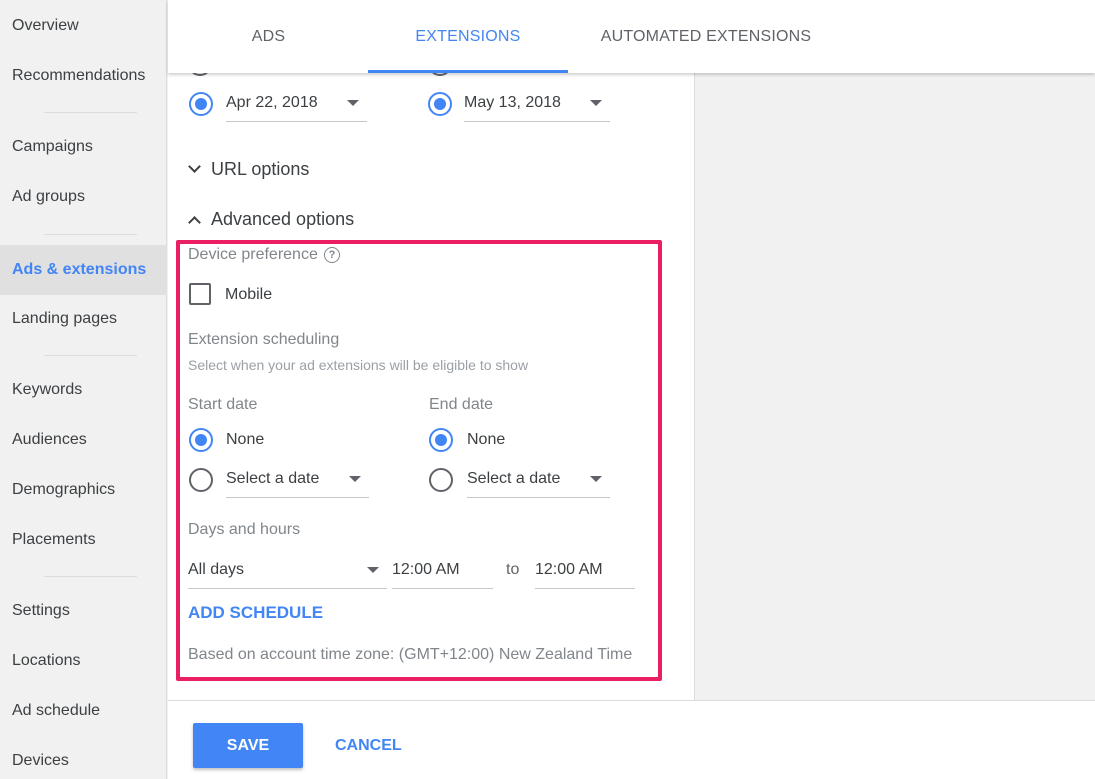  What do you see at coordinates (194, 222) in the screenshot?
I see `chevron-up-icon` at bounding box center [194, 222].